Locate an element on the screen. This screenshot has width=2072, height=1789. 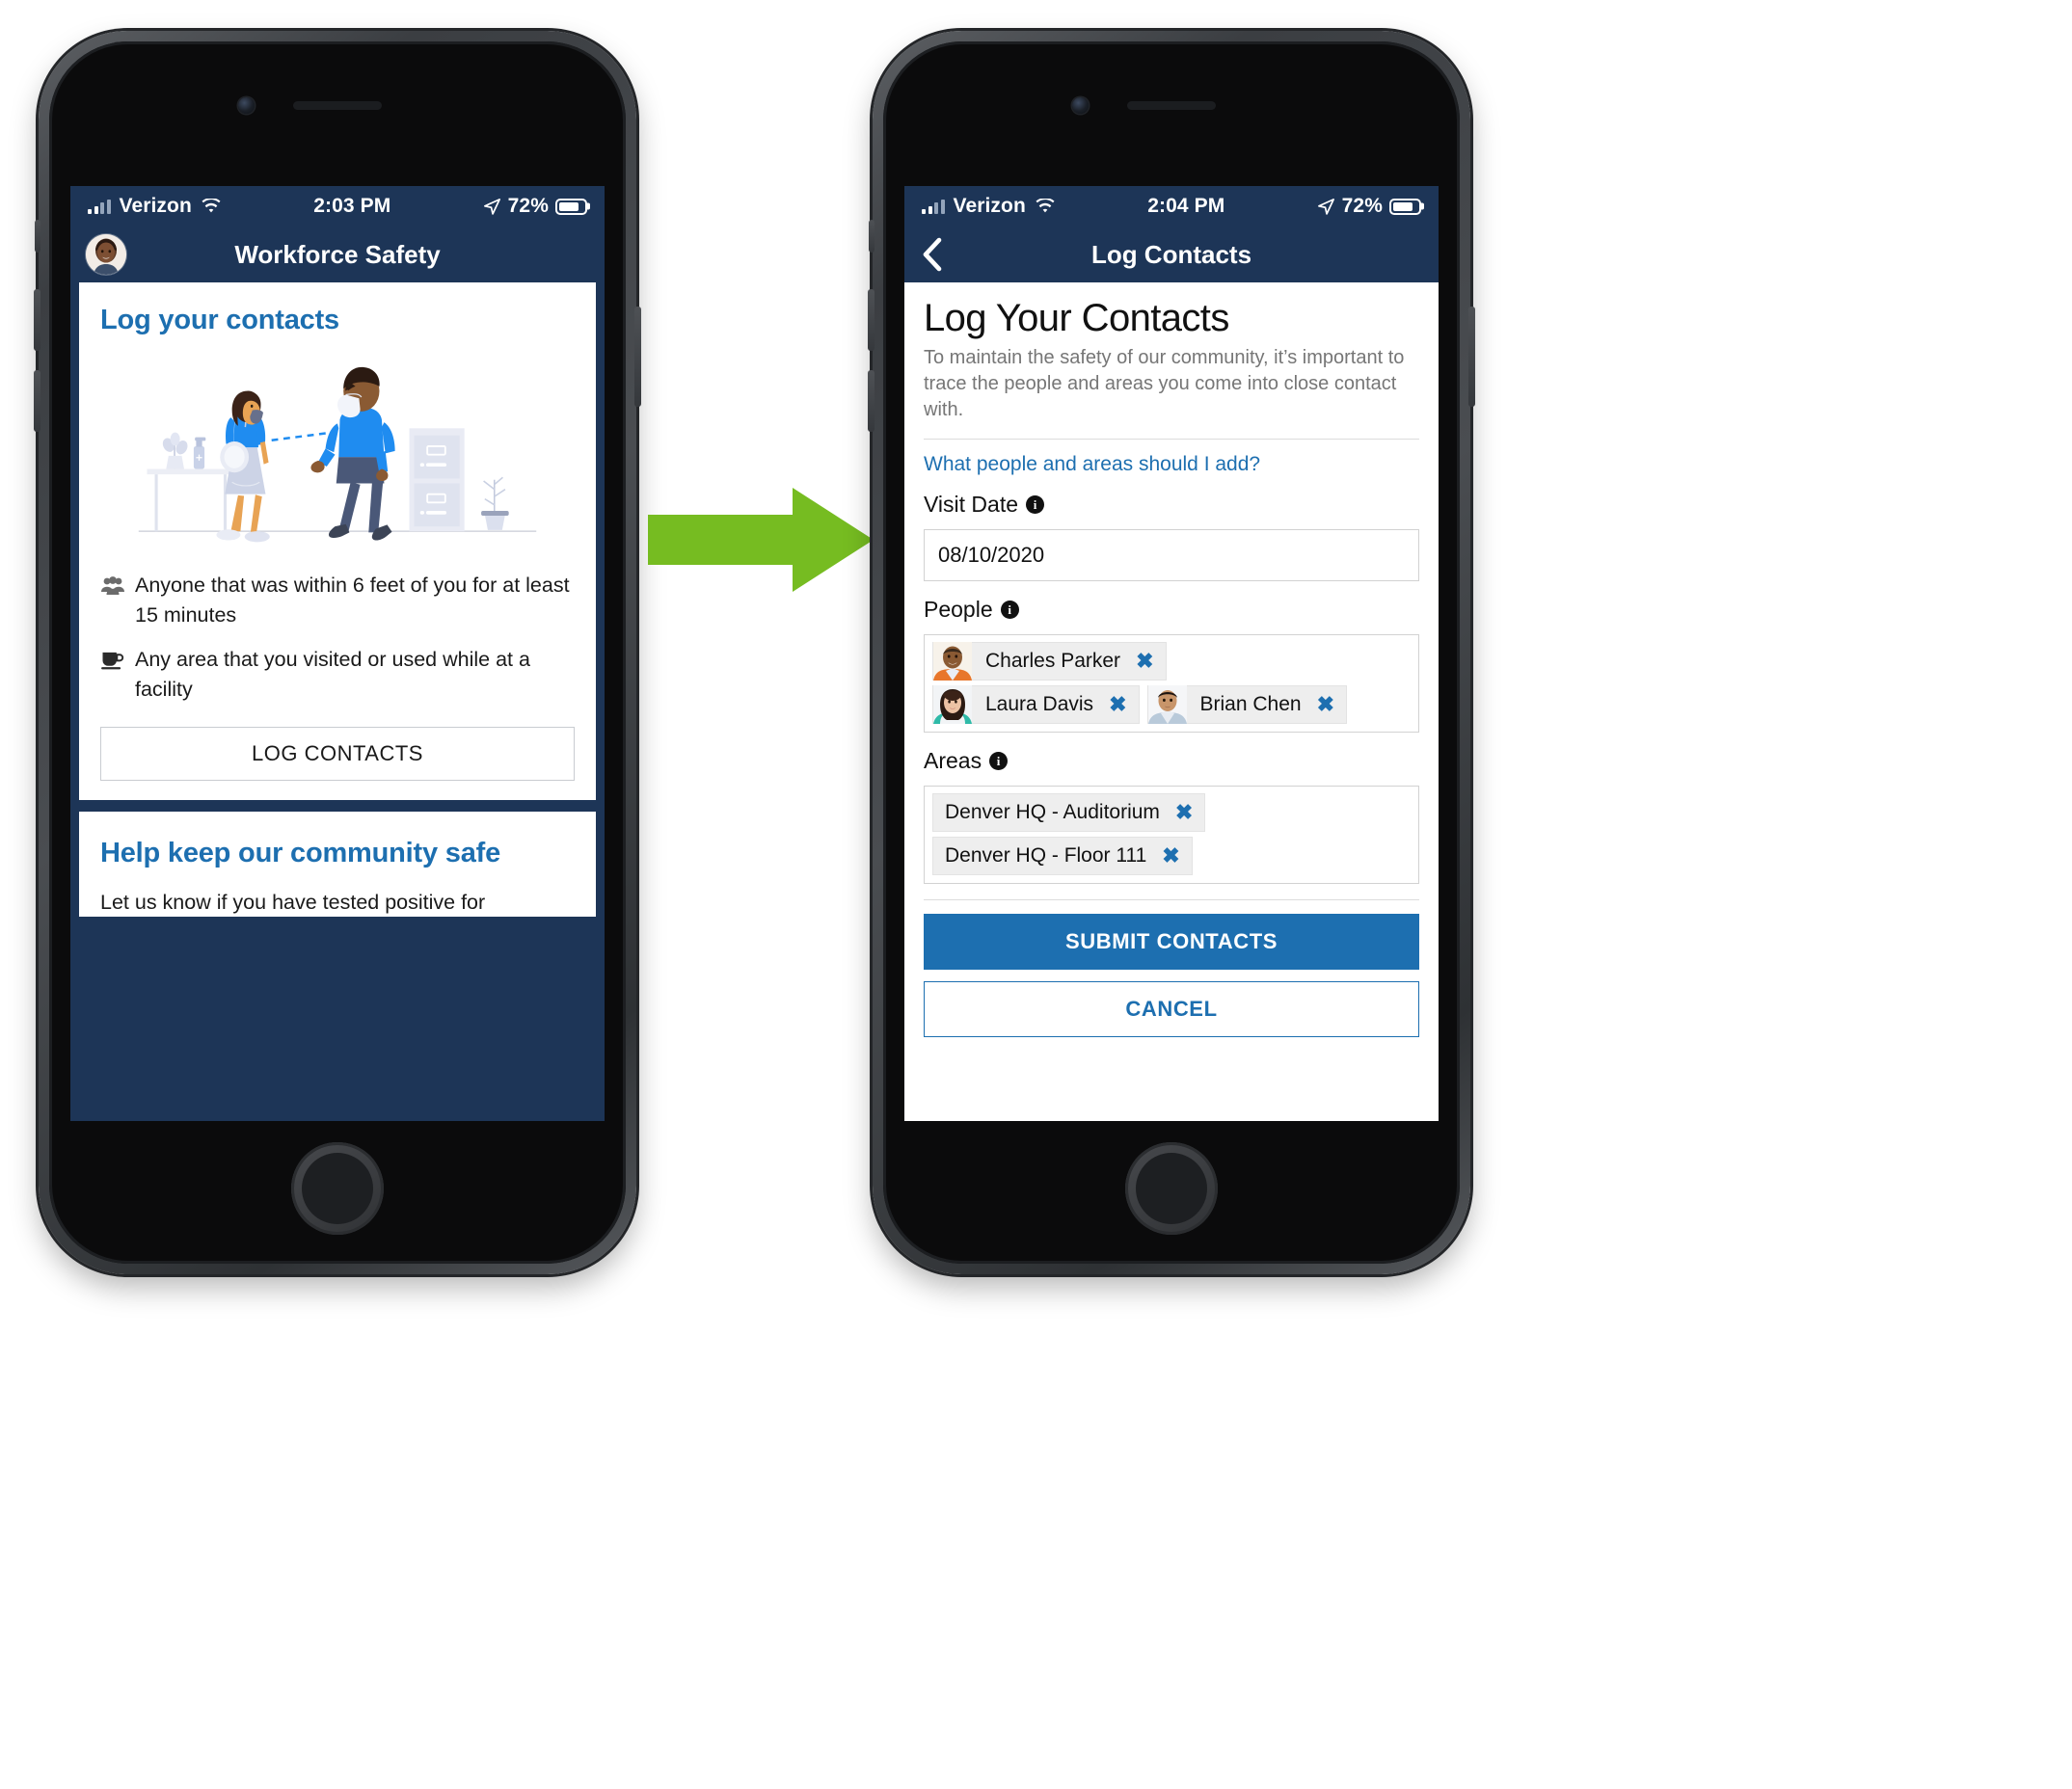
areas-label: Areas is located at coordinates (953, 760).